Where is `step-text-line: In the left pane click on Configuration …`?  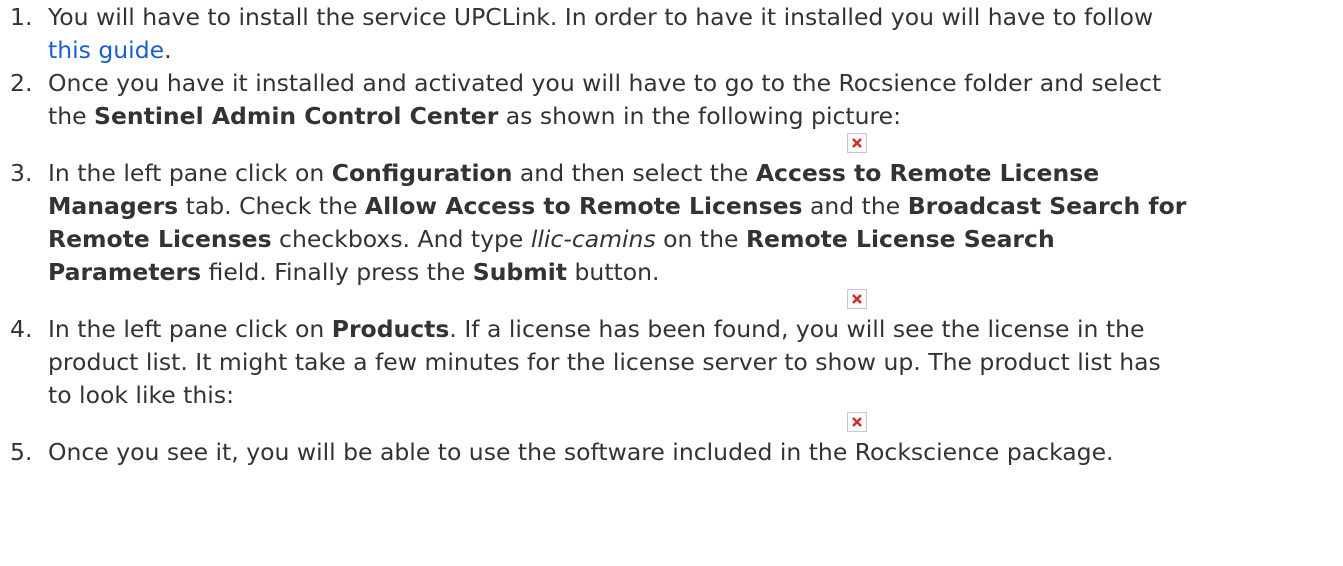
step-text-line: In the left pane click on Configuration … is located at coordinates (695, 173).